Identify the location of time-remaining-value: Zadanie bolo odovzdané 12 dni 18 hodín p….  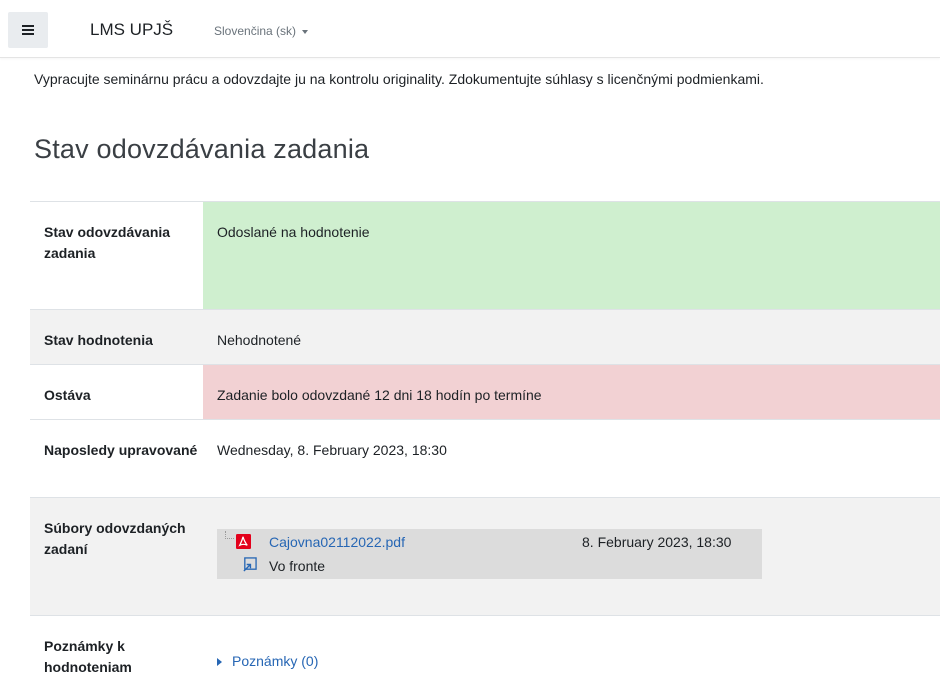
(571, 392).